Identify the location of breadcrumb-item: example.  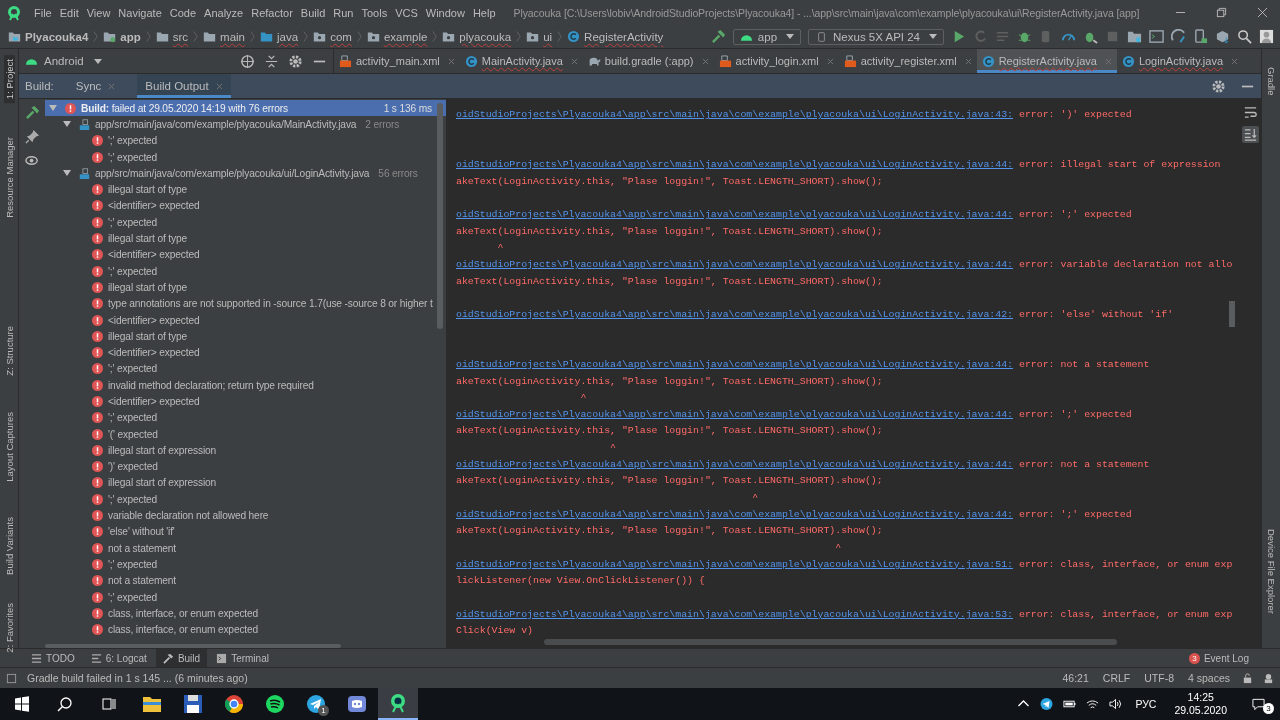
(397, 36).